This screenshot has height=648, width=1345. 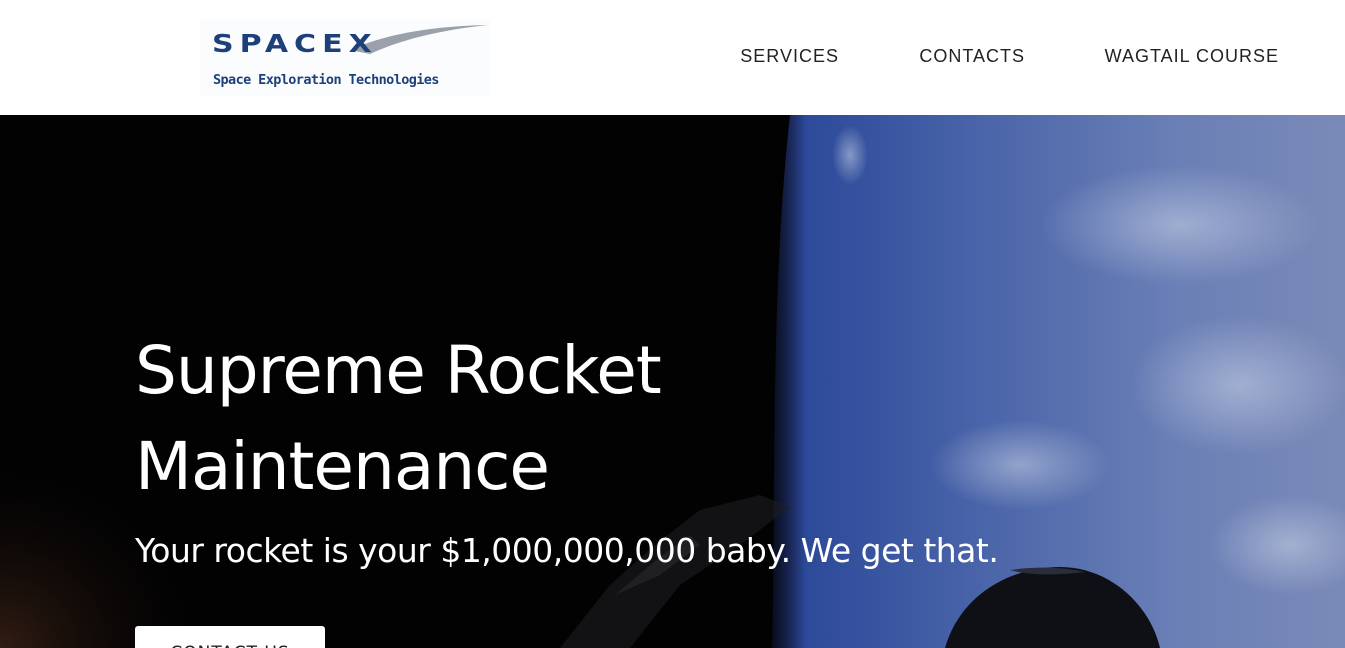 I want to click on hero-title-line-1: Supreme Rocket, so click(x=398, y=370).